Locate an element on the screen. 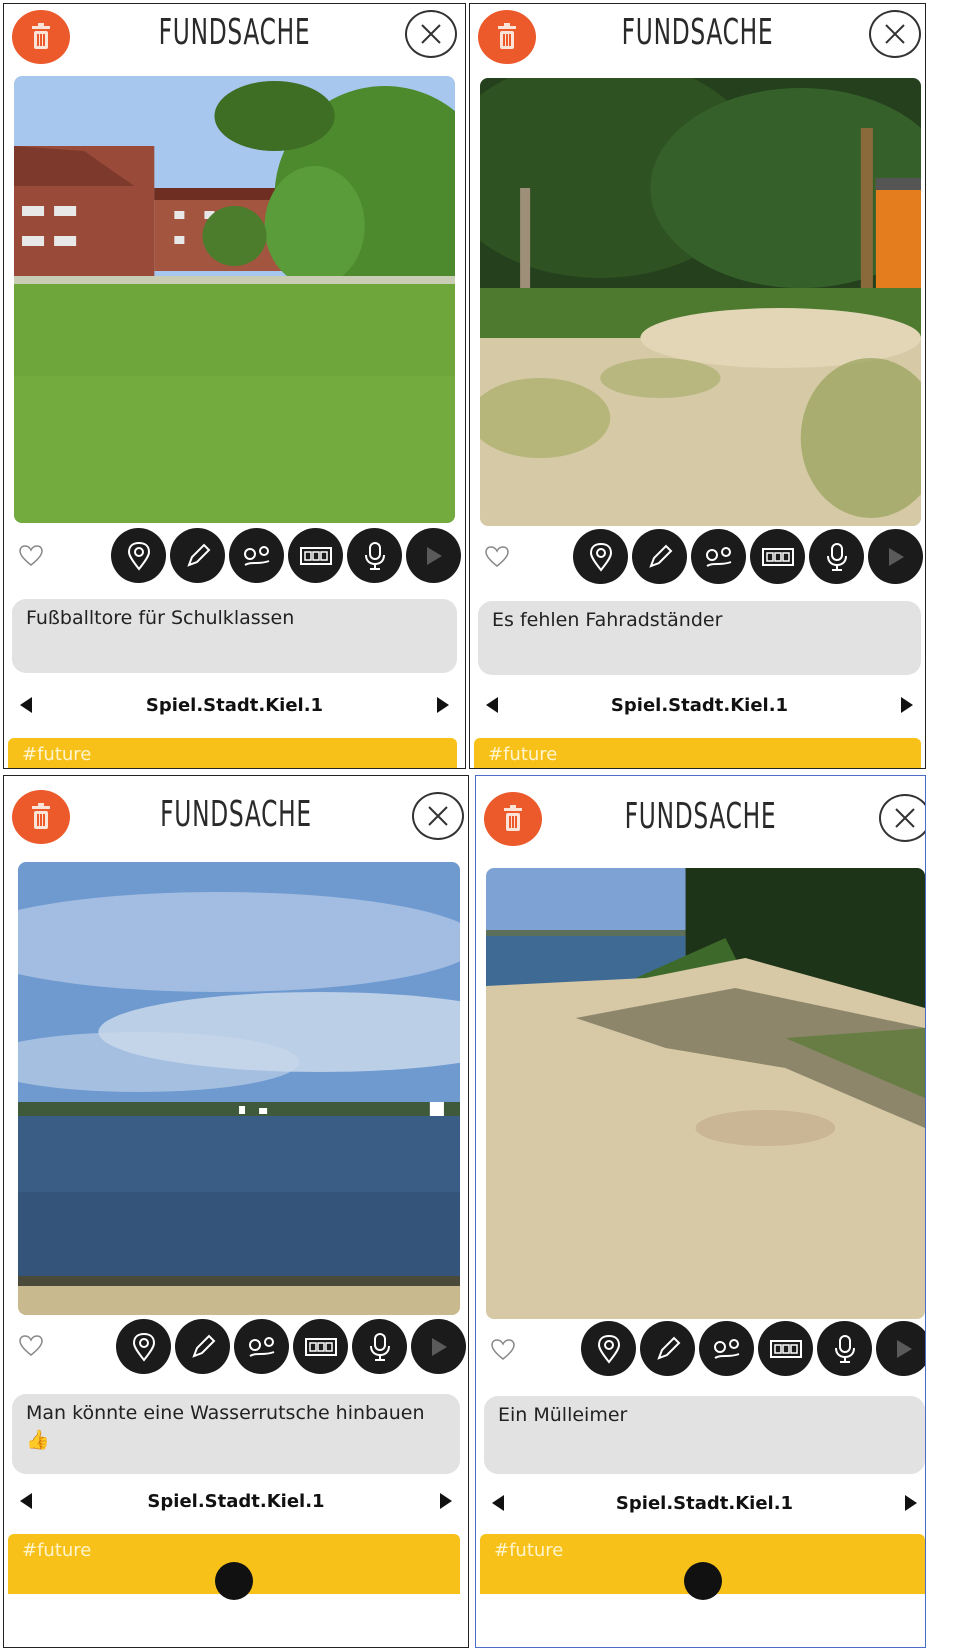 The height and width of the screenshot is (1651, 973). description-text: Es fehlen Fahradständer is located at coordinates (607, 620).